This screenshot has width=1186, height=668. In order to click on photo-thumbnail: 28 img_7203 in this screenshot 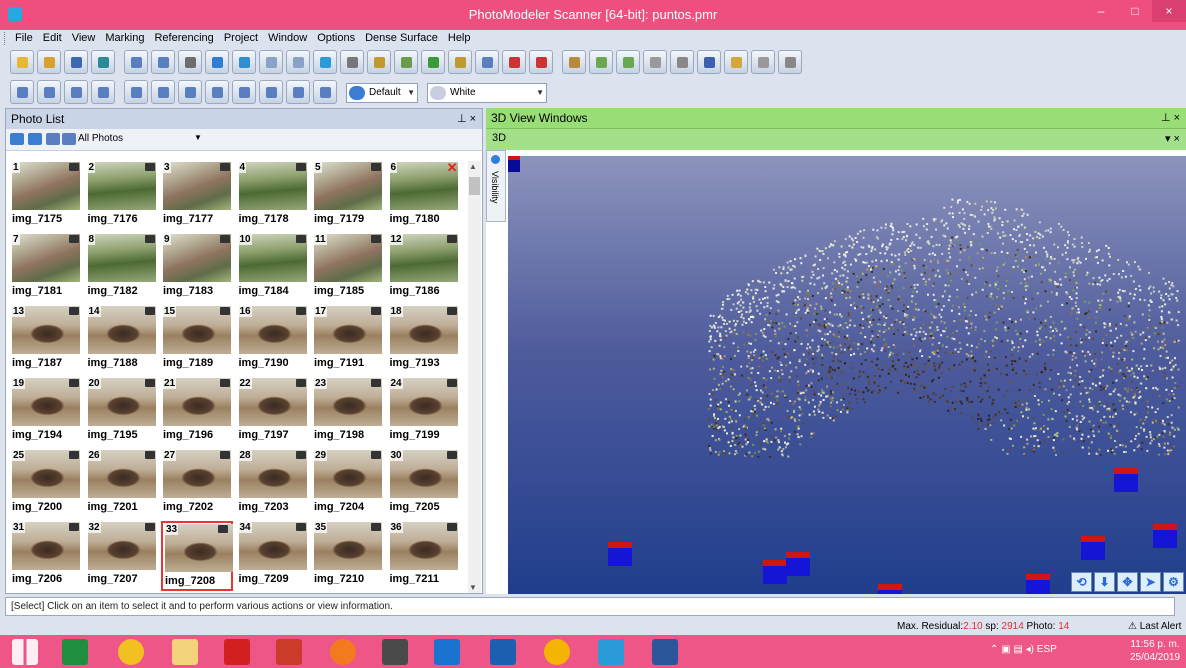, I will do `click(273, 484)`.